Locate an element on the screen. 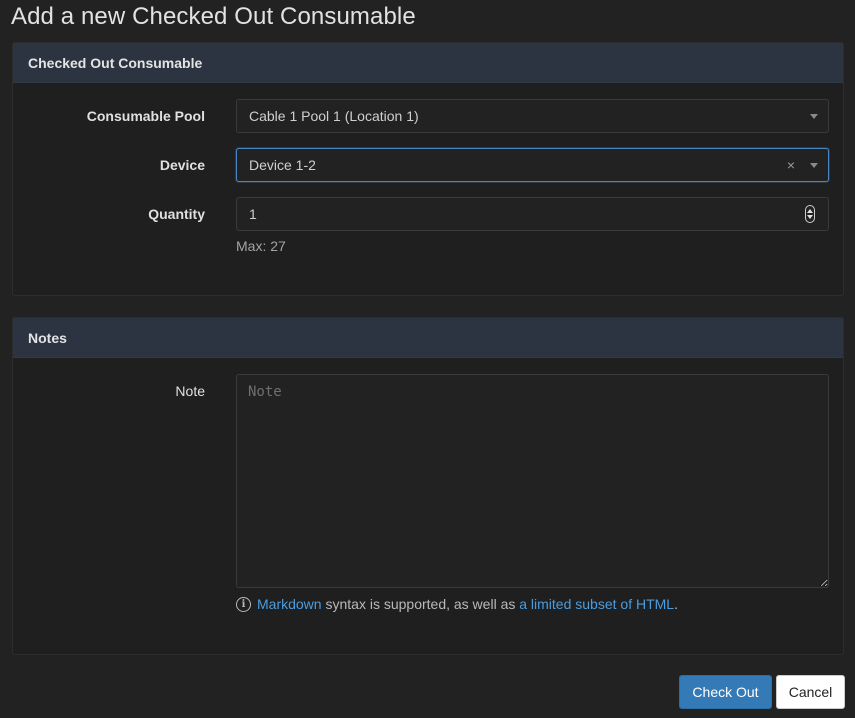  html-subset-link: a limited subset of HTML is located at coordinates (596, 604).